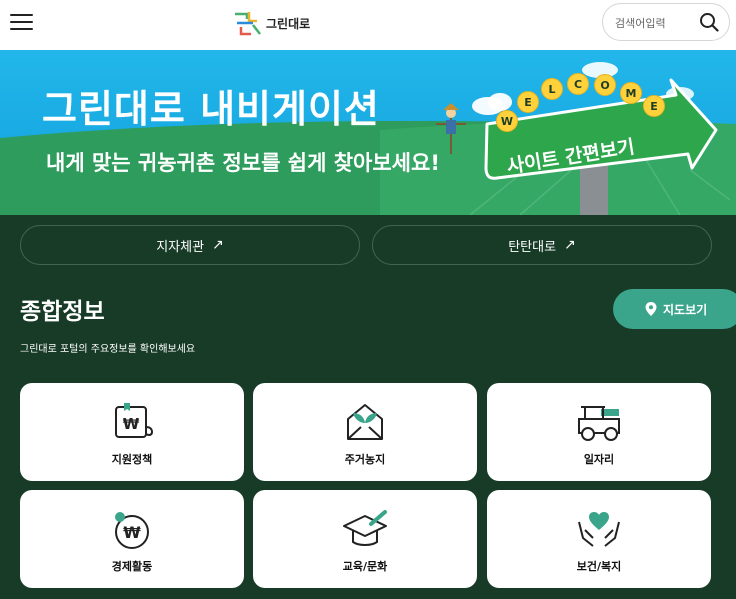 The height and width of the screenshot is (599, 736). Describe the element at coordinates (631, 93) in the screenshot. I see `welcome-letter: M` at that location.